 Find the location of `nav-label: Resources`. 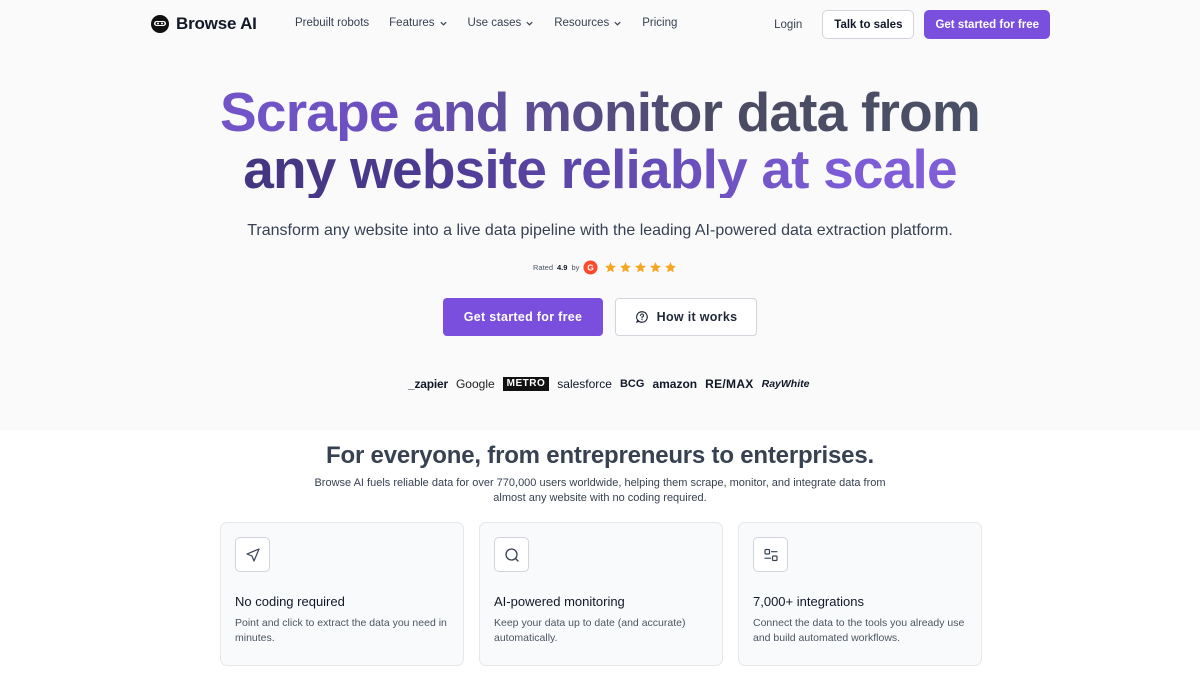

nav-label: Resources is located at coordinates (582, 23).